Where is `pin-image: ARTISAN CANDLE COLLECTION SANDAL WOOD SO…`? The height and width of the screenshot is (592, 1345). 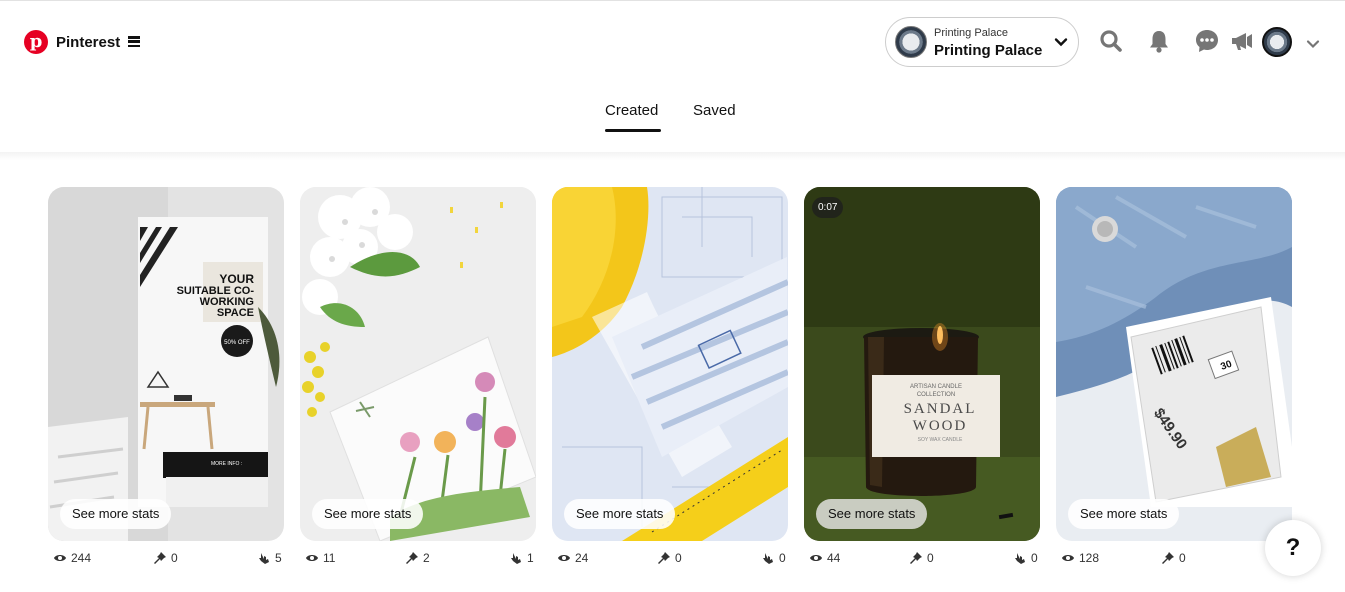 pin-image: ARTISAN CANDLE COLLECTION SANDAL WOOD SO… is located at coordinates (922, 364).